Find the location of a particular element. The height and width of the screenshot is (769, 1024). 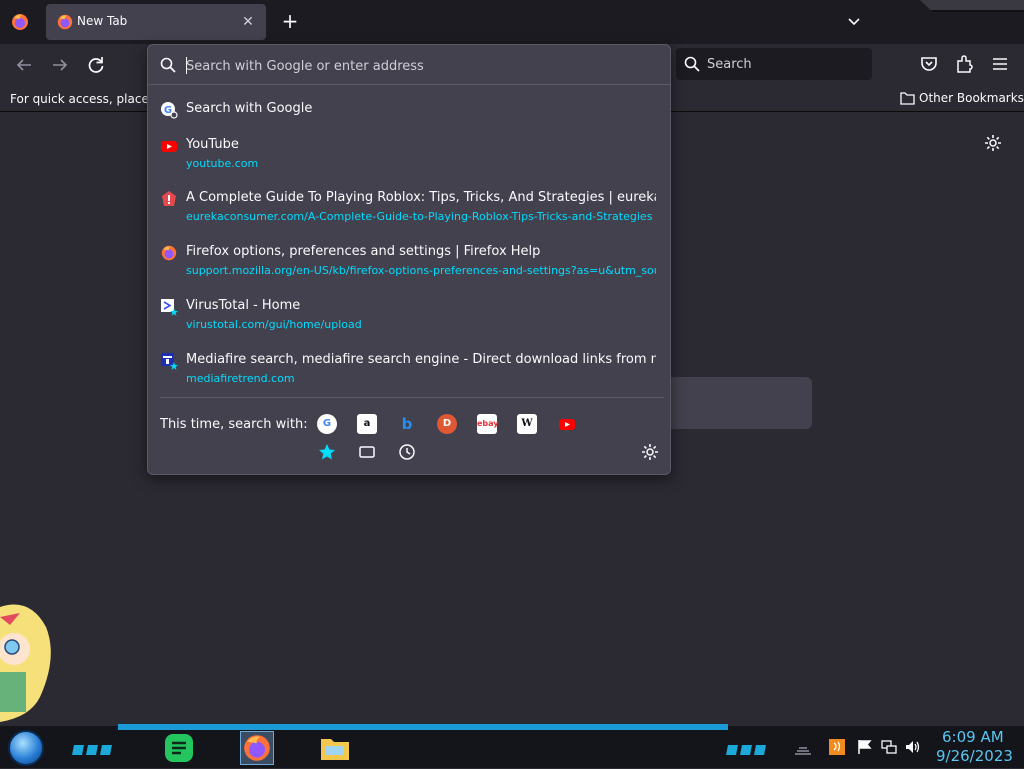

close-tab-icon: ✕ is located at coordinates (248, 22).